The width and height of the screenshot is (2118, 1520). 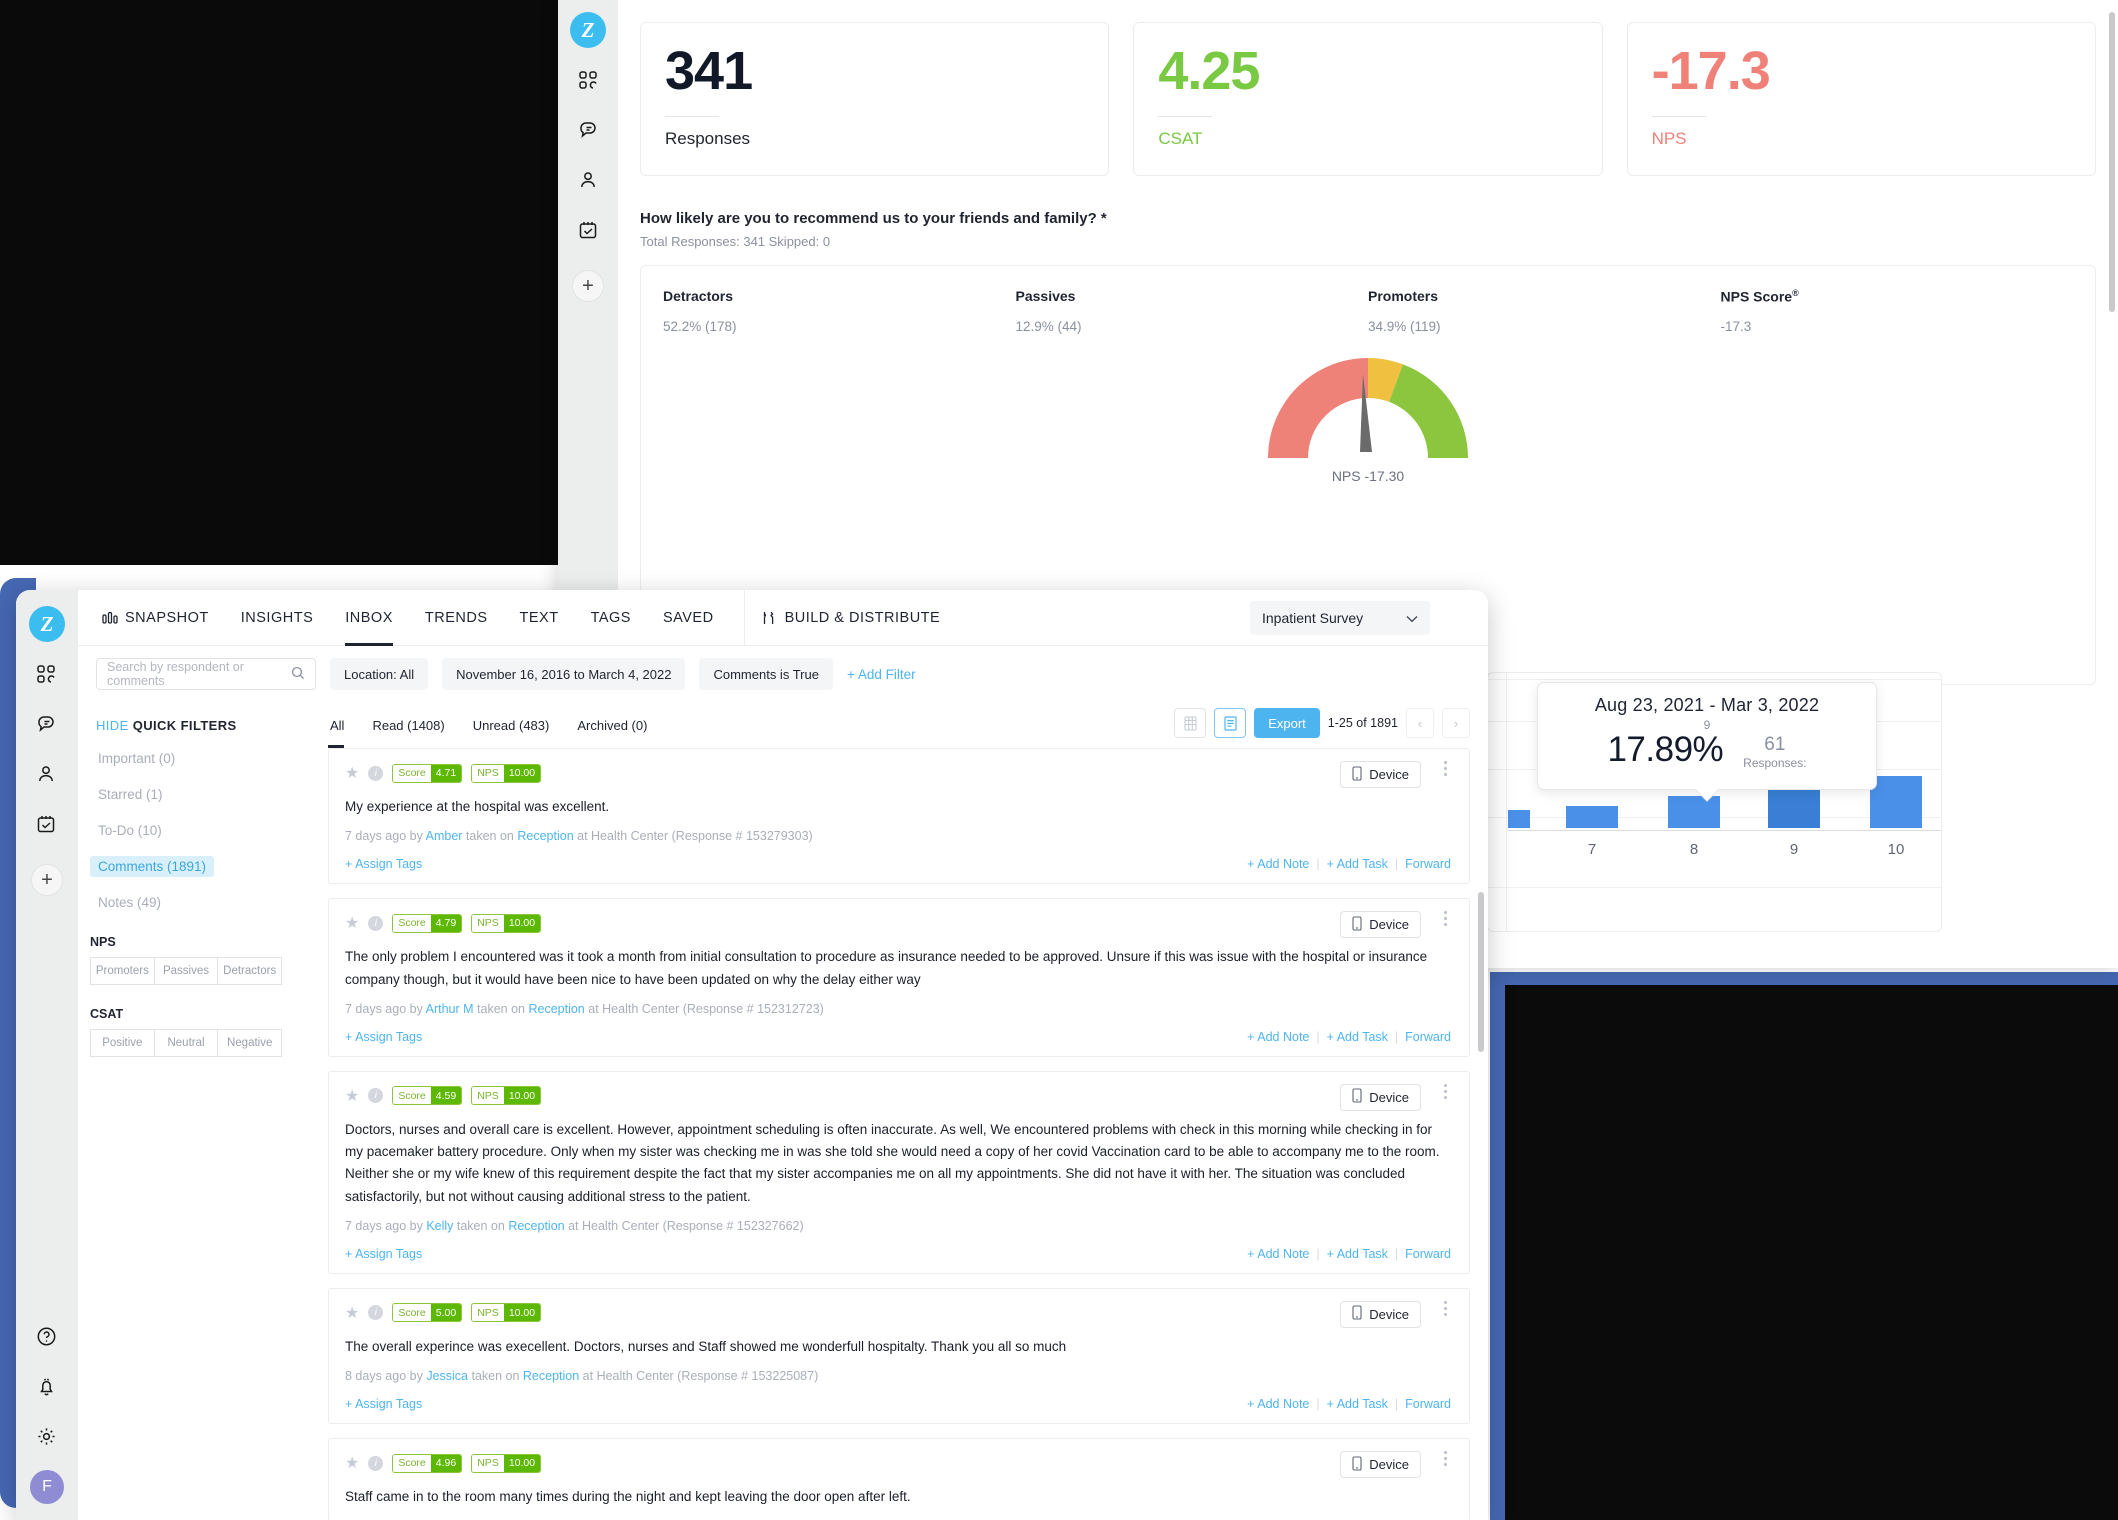 What do you see at coordinates (1340, 618) in the screenshot?
I see `survey-selector: Inpatient Survey` at bounding box center [1340, 618].